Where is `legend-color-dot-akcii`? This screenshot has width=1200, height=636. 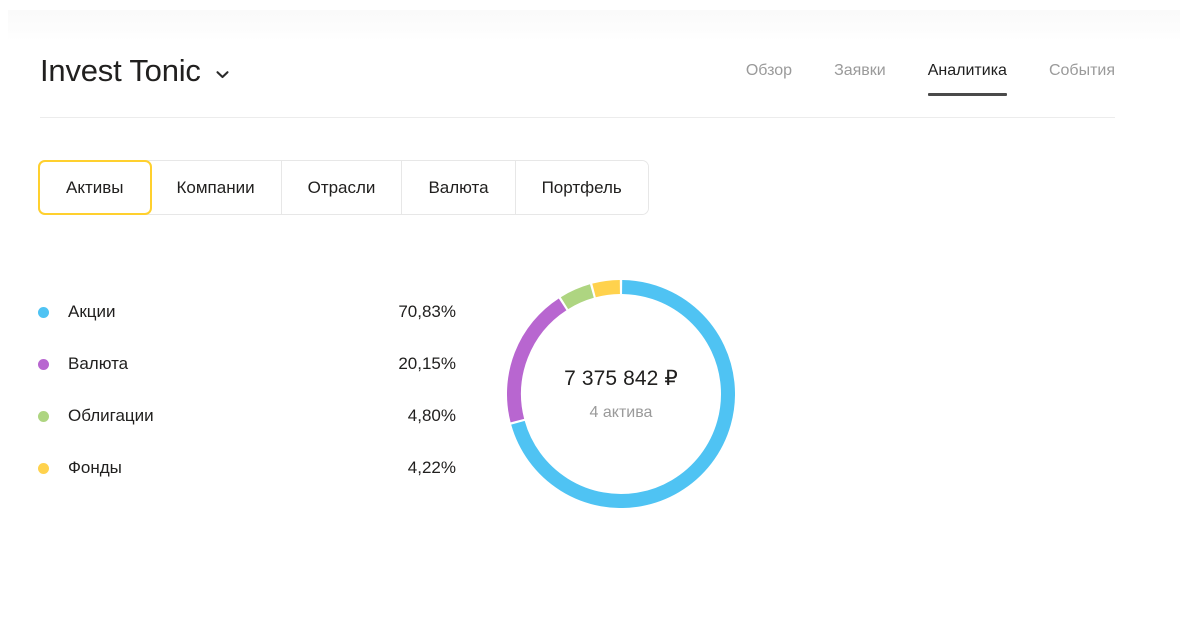
legend-color-dot-akcii is located at coordinates (43, 312).